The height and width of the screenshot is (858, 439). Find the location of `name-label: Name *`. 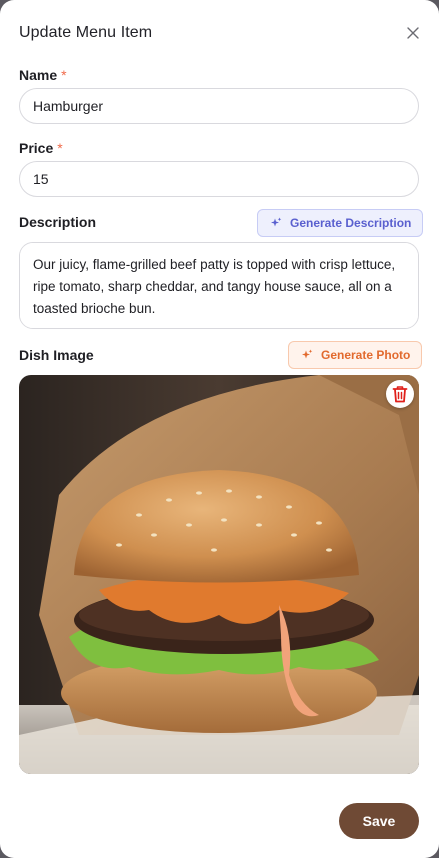

name-label: Name * is located at coordinates (43, 75).